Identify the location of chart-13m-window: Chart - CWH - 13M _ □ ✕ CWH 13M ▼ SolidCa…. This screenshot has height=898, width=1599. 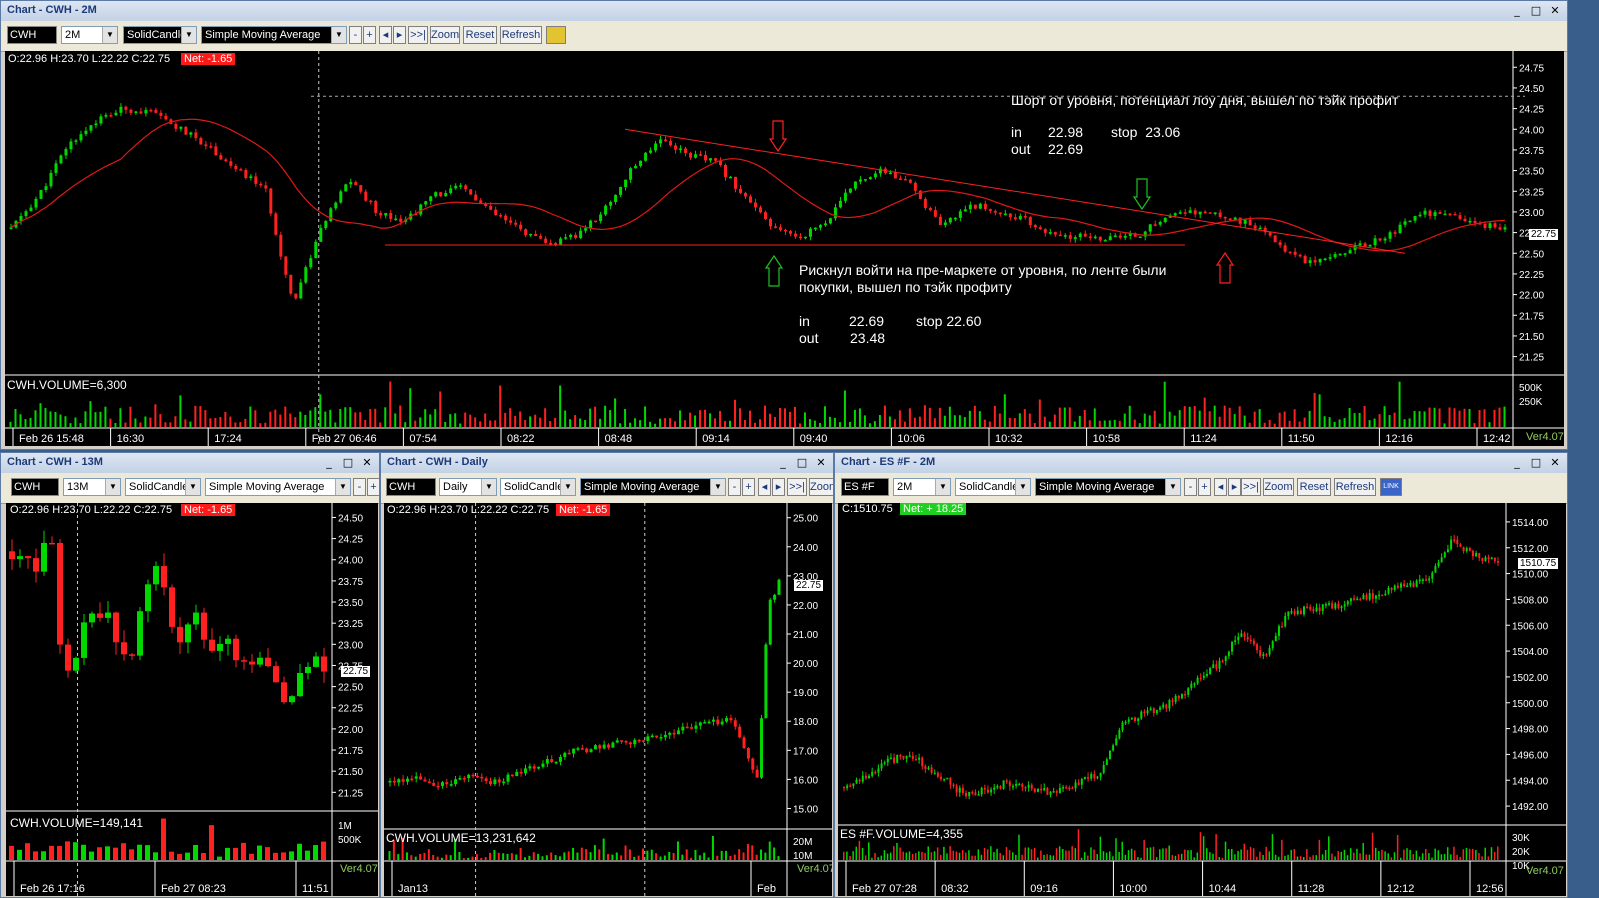
(190, 675).